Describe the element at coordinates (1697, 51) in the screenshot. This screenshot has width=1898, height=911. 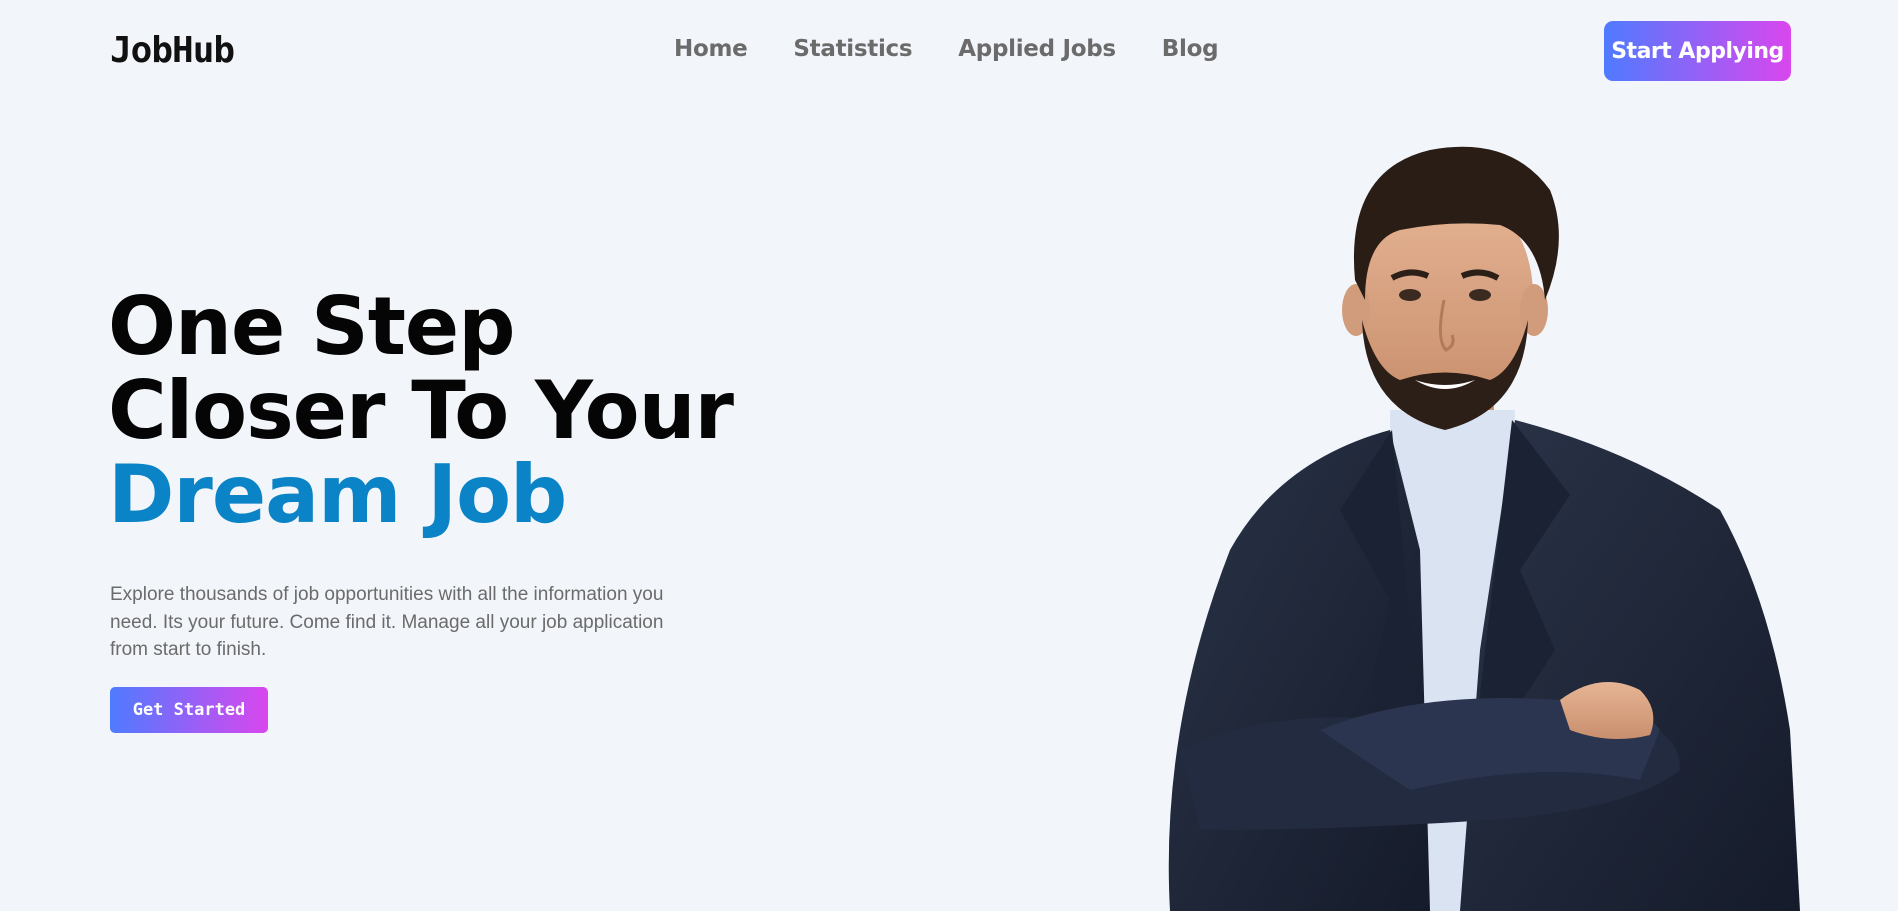
I see `start-applying-button: Start Applying` at that location.